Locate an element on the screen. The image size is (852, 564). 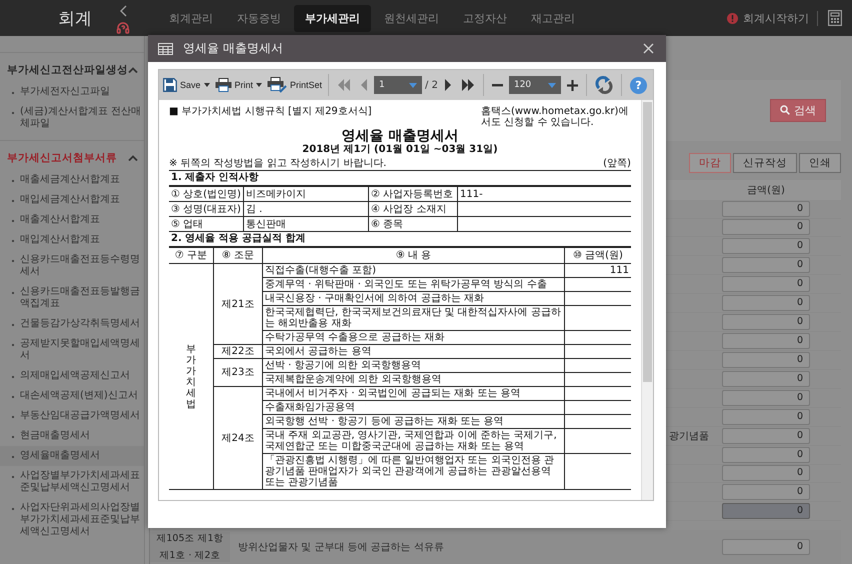
refresh-icon is located at coordinates (603, 85).